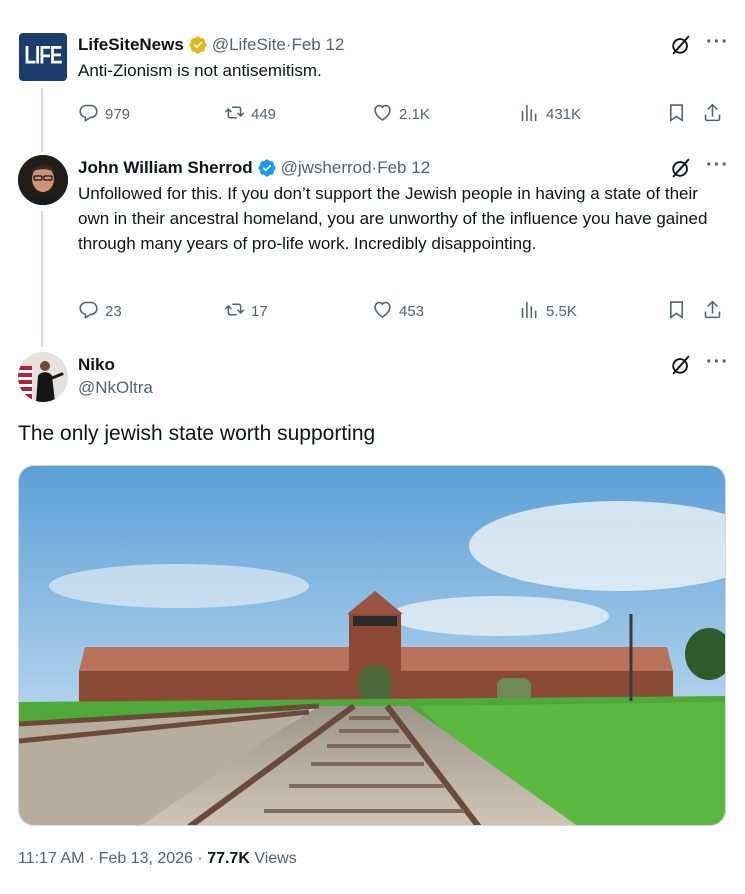  What do you see at coordinates (113, 311) in the screenshot?
I see `reply-count: 23` at bounding box center [113, 311].